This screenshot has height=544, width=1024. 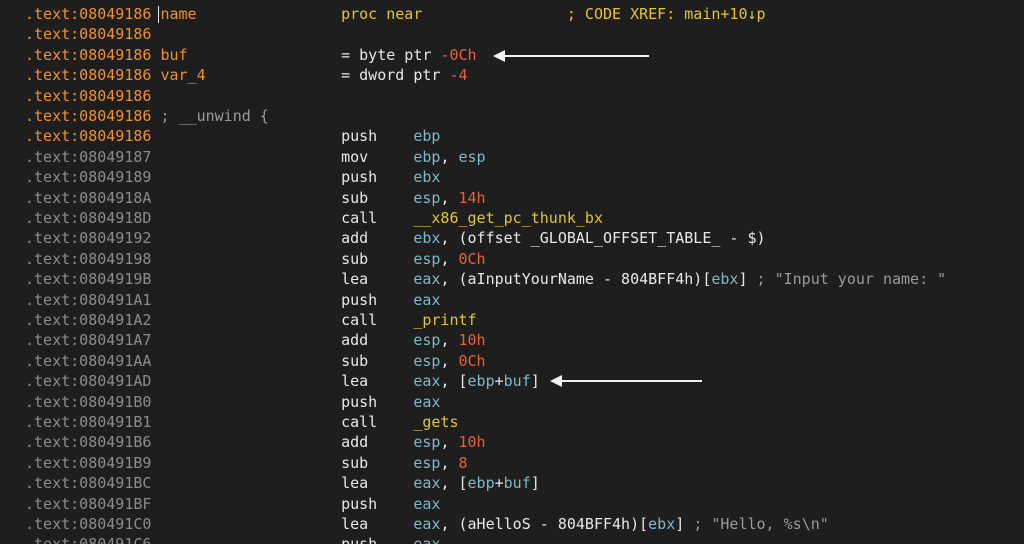 What do you see at coordinates (512, 361) in the screenshot?
I see `disassembly-line: .text:080491AA sub esp, 0Ch` at bounding box center [512, 361].